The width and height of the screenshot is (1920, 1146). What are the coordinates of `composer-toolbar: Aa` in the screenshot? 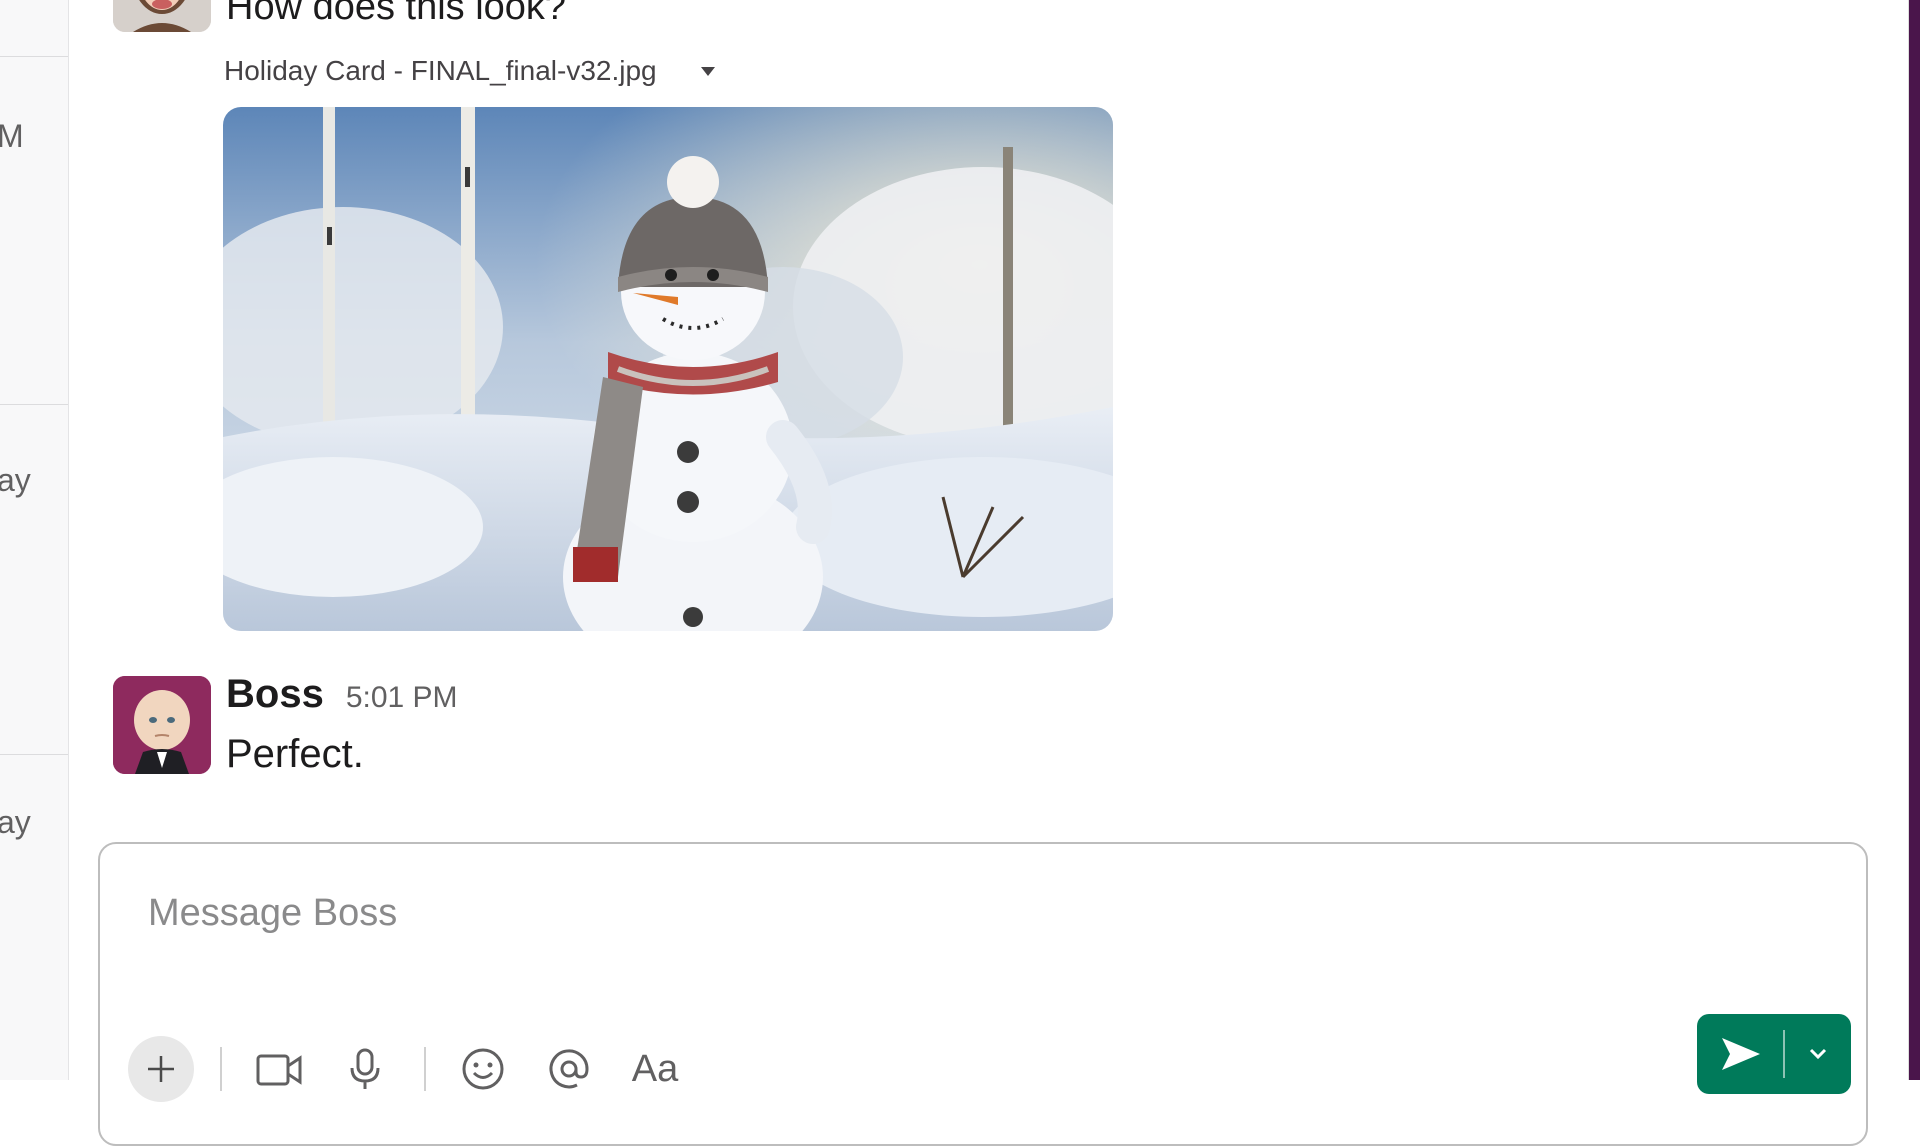 It's located at (418, 1069).